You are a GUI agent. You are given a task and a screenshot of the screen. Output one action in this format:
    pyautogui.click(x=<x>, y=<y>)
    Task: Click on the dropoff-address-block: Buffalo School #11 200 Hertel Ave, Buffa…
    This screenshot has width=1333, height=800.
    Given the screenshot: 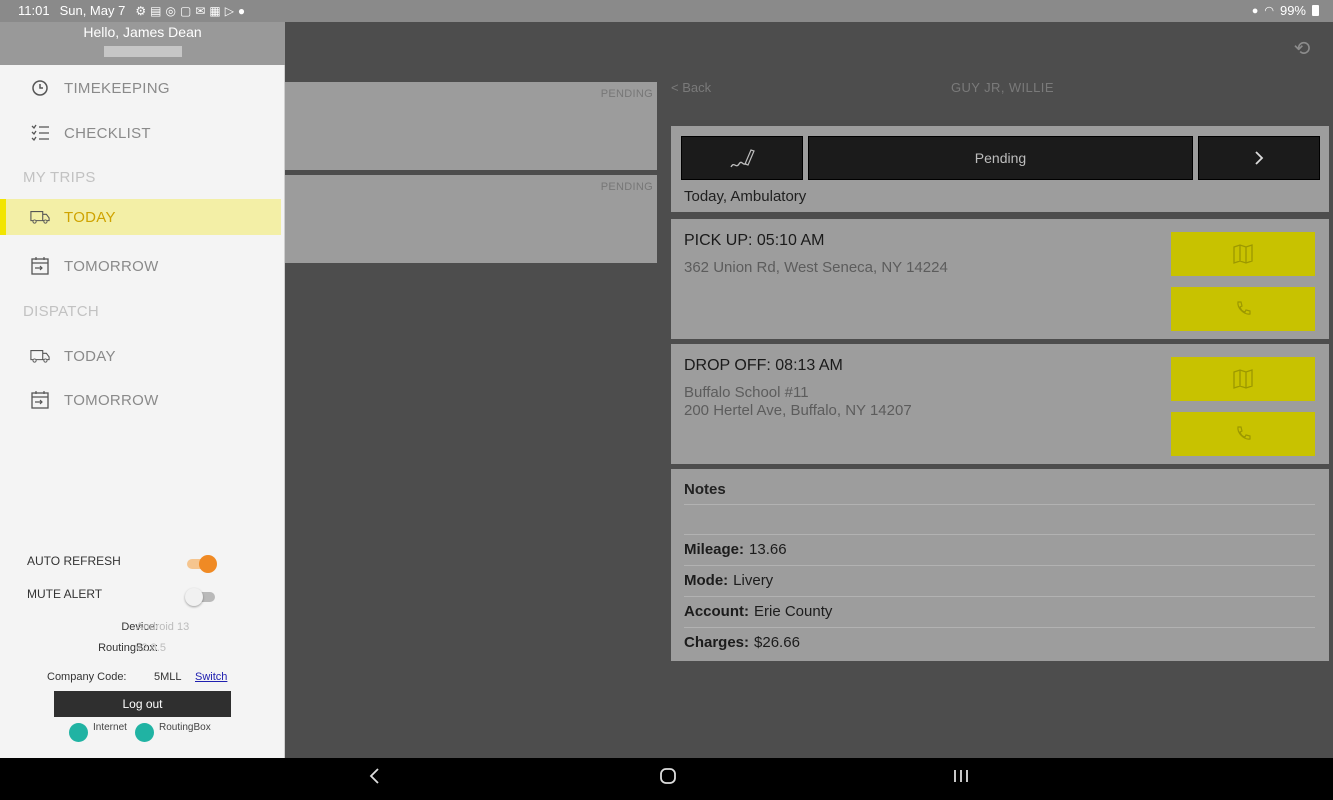 What is the action you would take?
    pyautogui.click(x=798, y=402)
    